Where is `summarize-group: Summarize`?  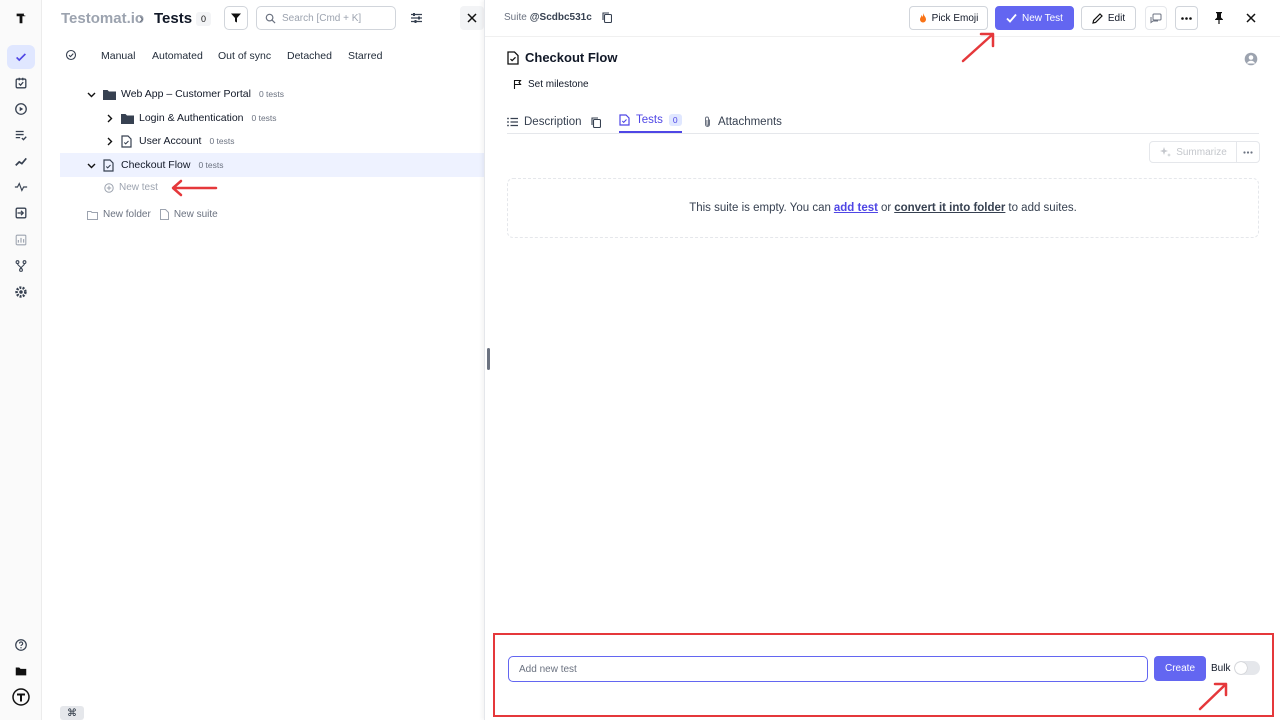
summarize-group: Summarize is located at coordinates (1204, 152).